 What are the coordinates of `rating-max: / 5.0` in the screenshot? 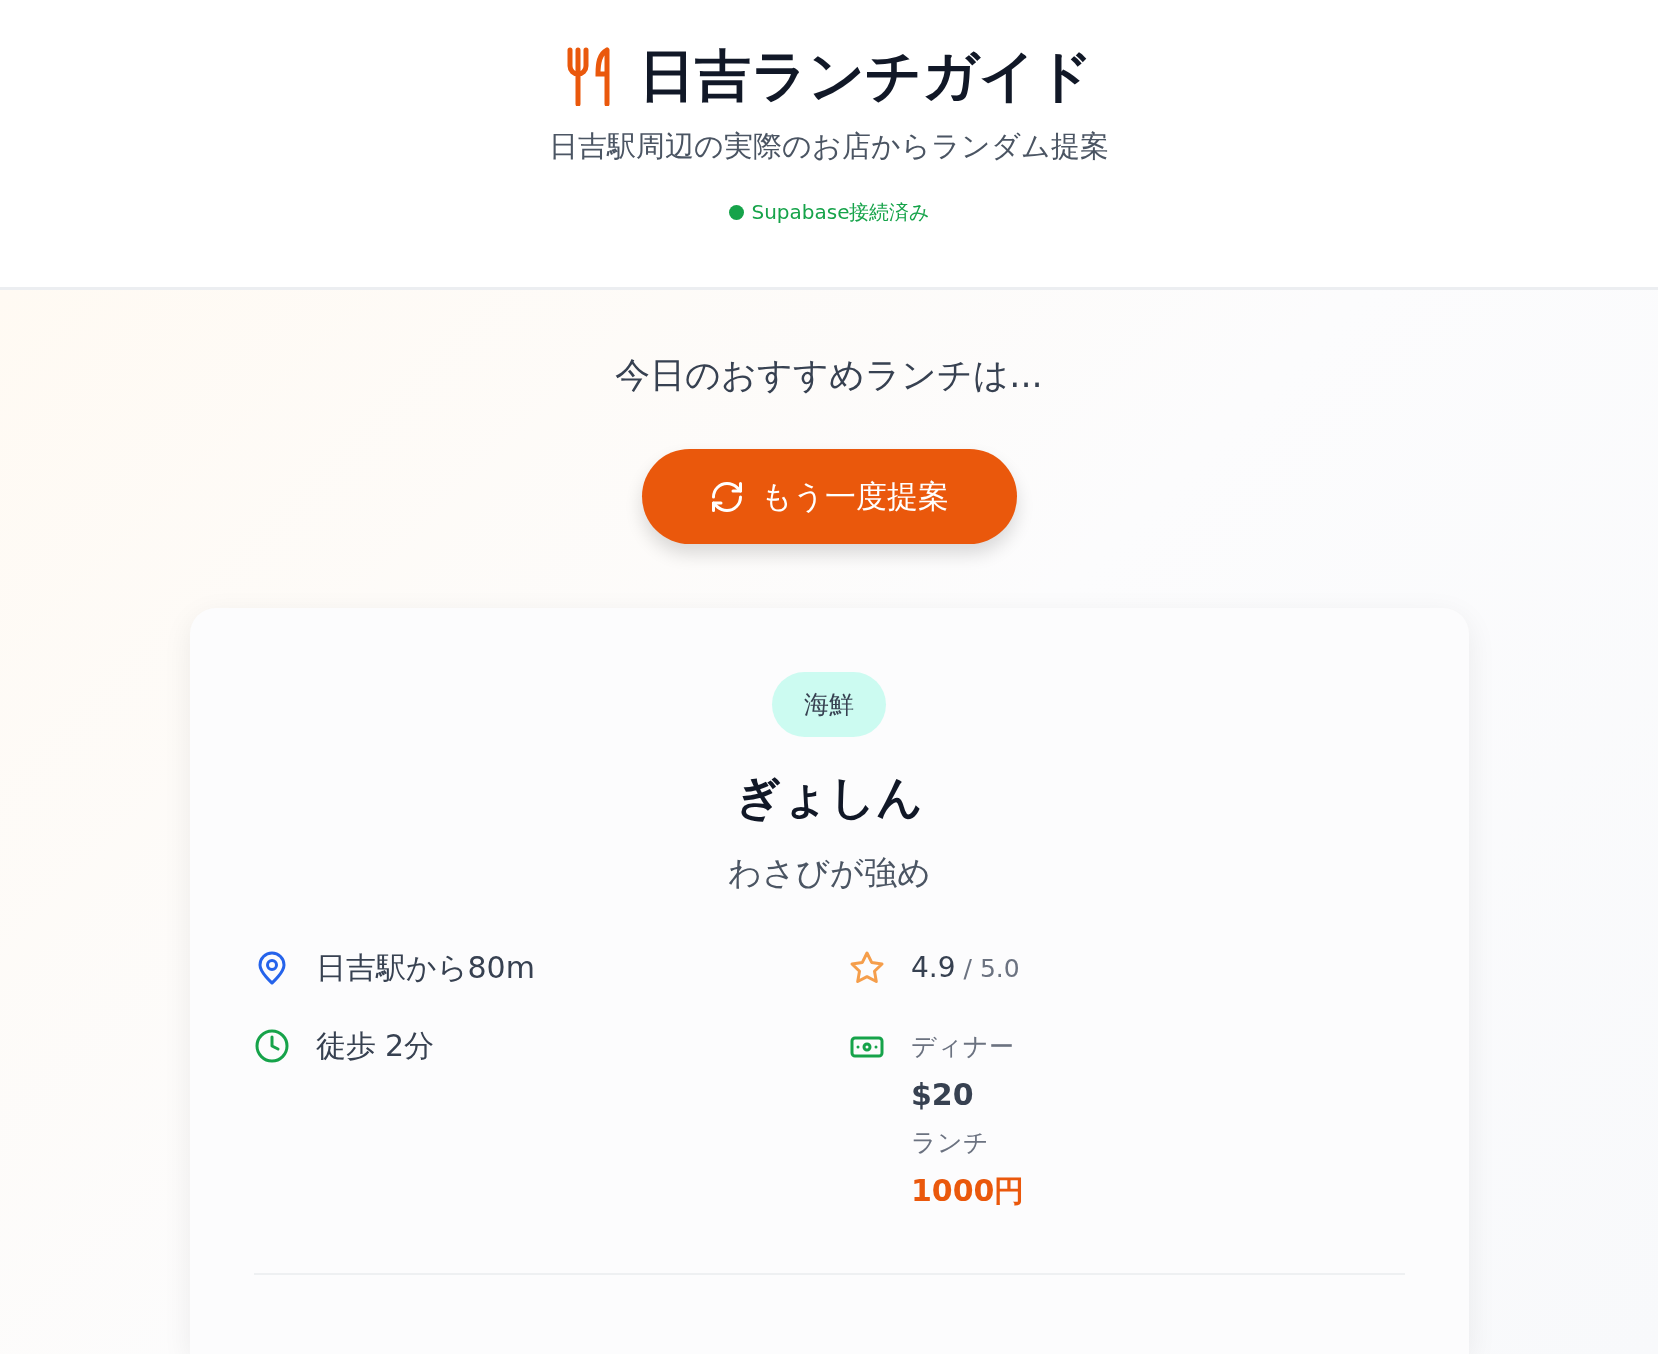 It's located at (991, 968).